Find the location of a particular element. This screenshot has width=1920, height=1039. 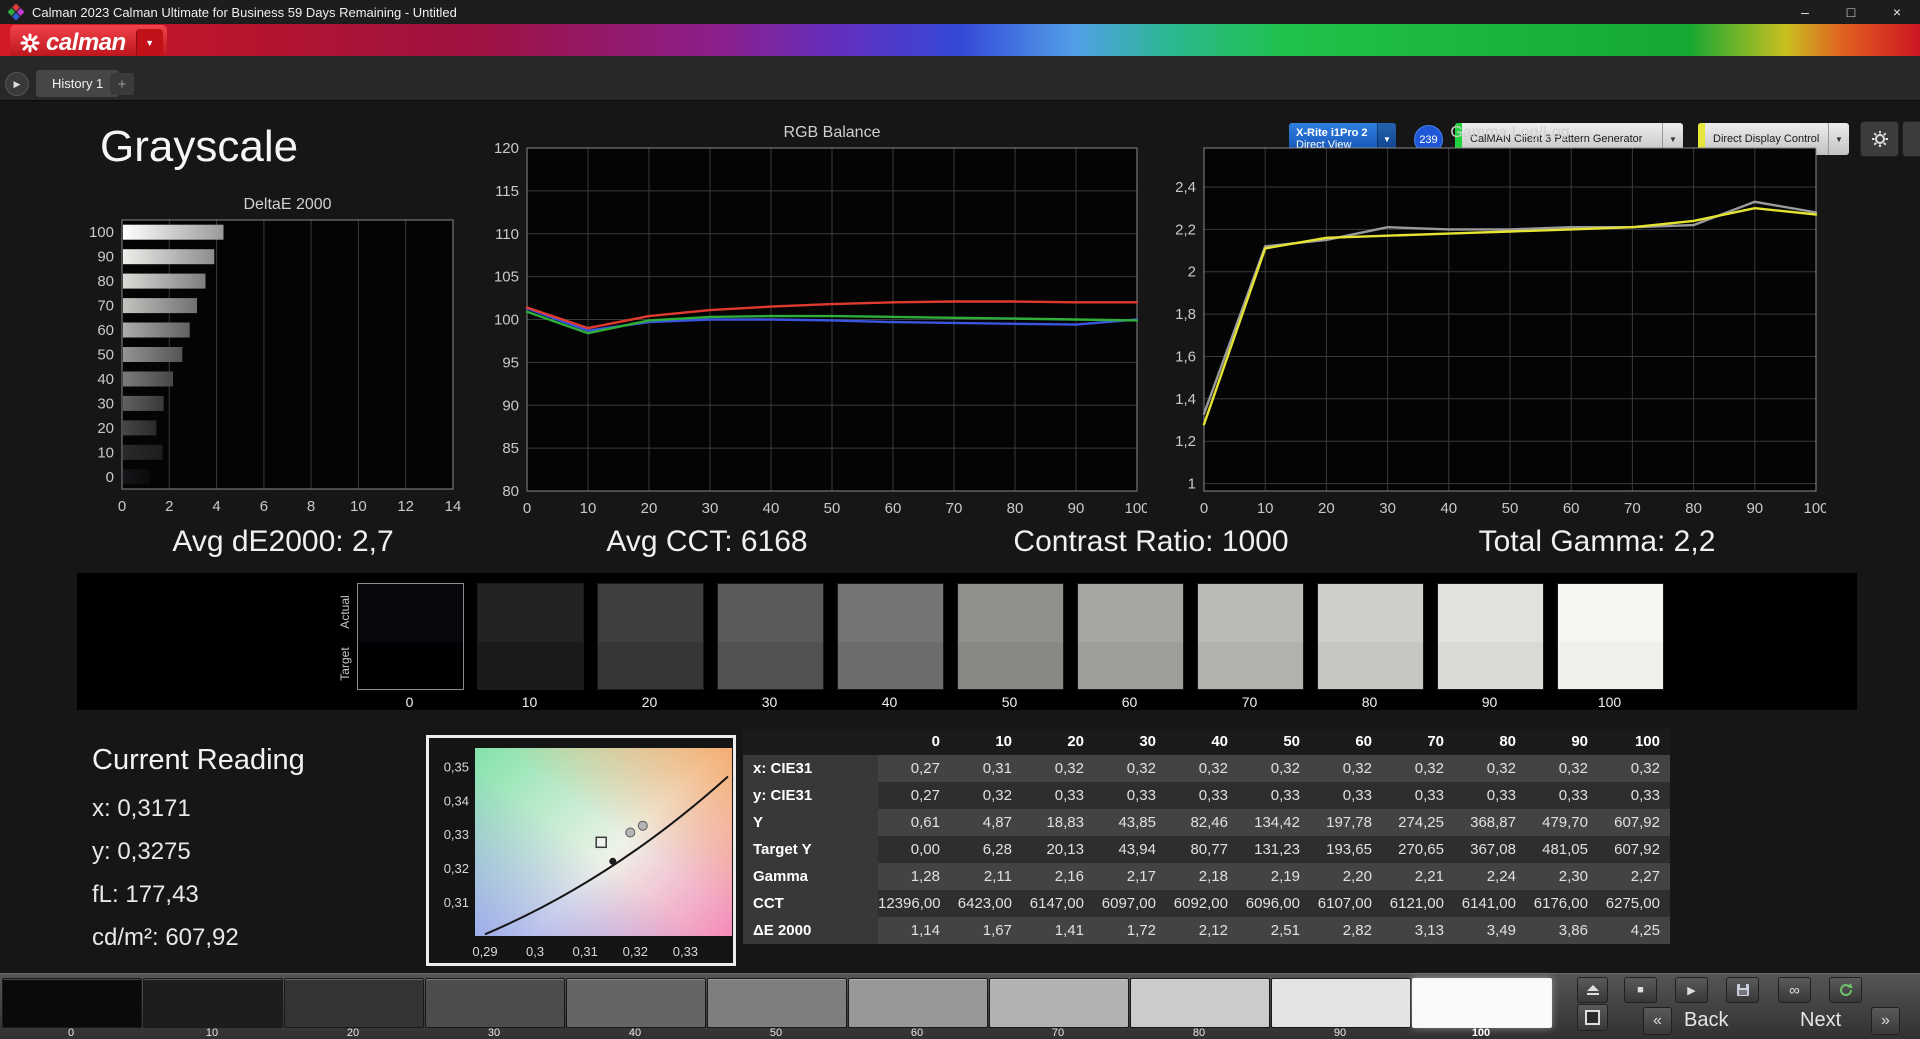

rgb-balance-chart-title: RGB Balance is located at coordinates (832, 132).